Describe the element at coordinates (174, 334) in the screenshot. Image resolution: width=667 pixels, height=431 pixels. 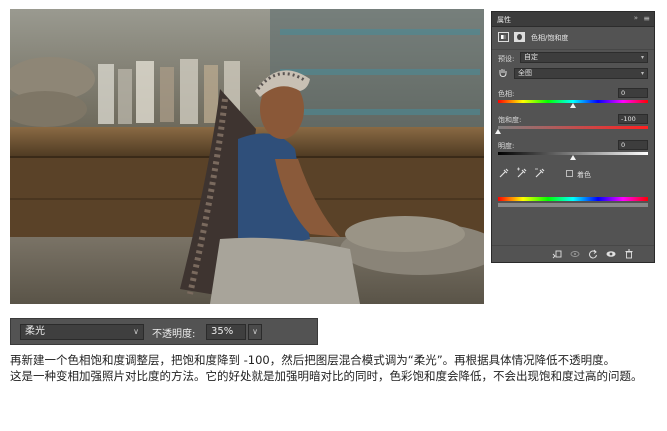
I see `opacity-label: 不透明度:` at that location.